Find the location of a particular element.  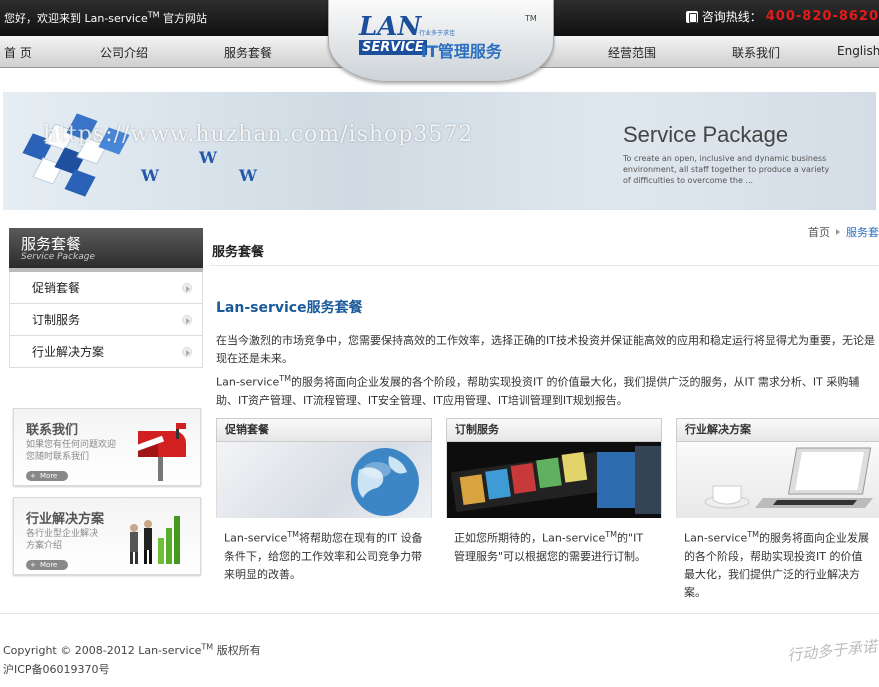

hotline-label: 咨询热线： is located at coordinates (731, 17).